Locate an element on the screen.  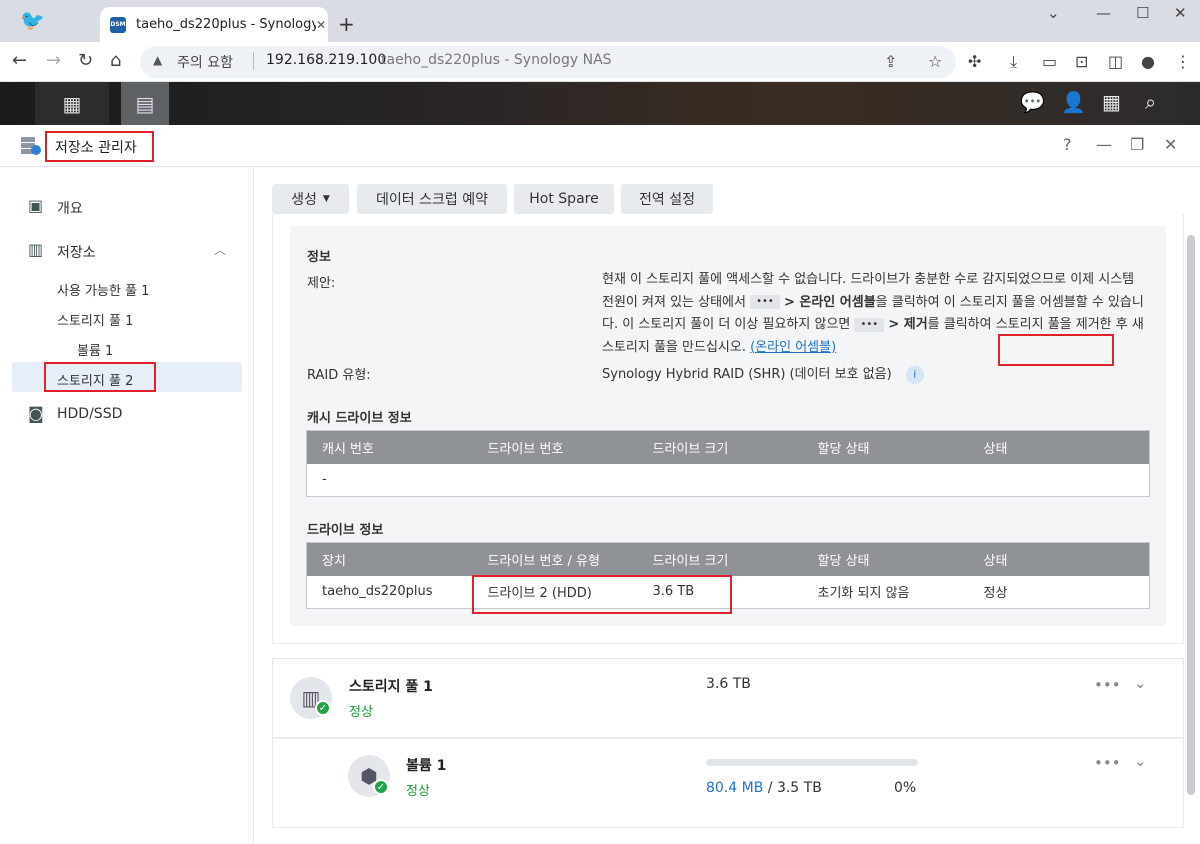
col-header: 드라이브 번호 / 유형 is located at coordinates (555, 559).